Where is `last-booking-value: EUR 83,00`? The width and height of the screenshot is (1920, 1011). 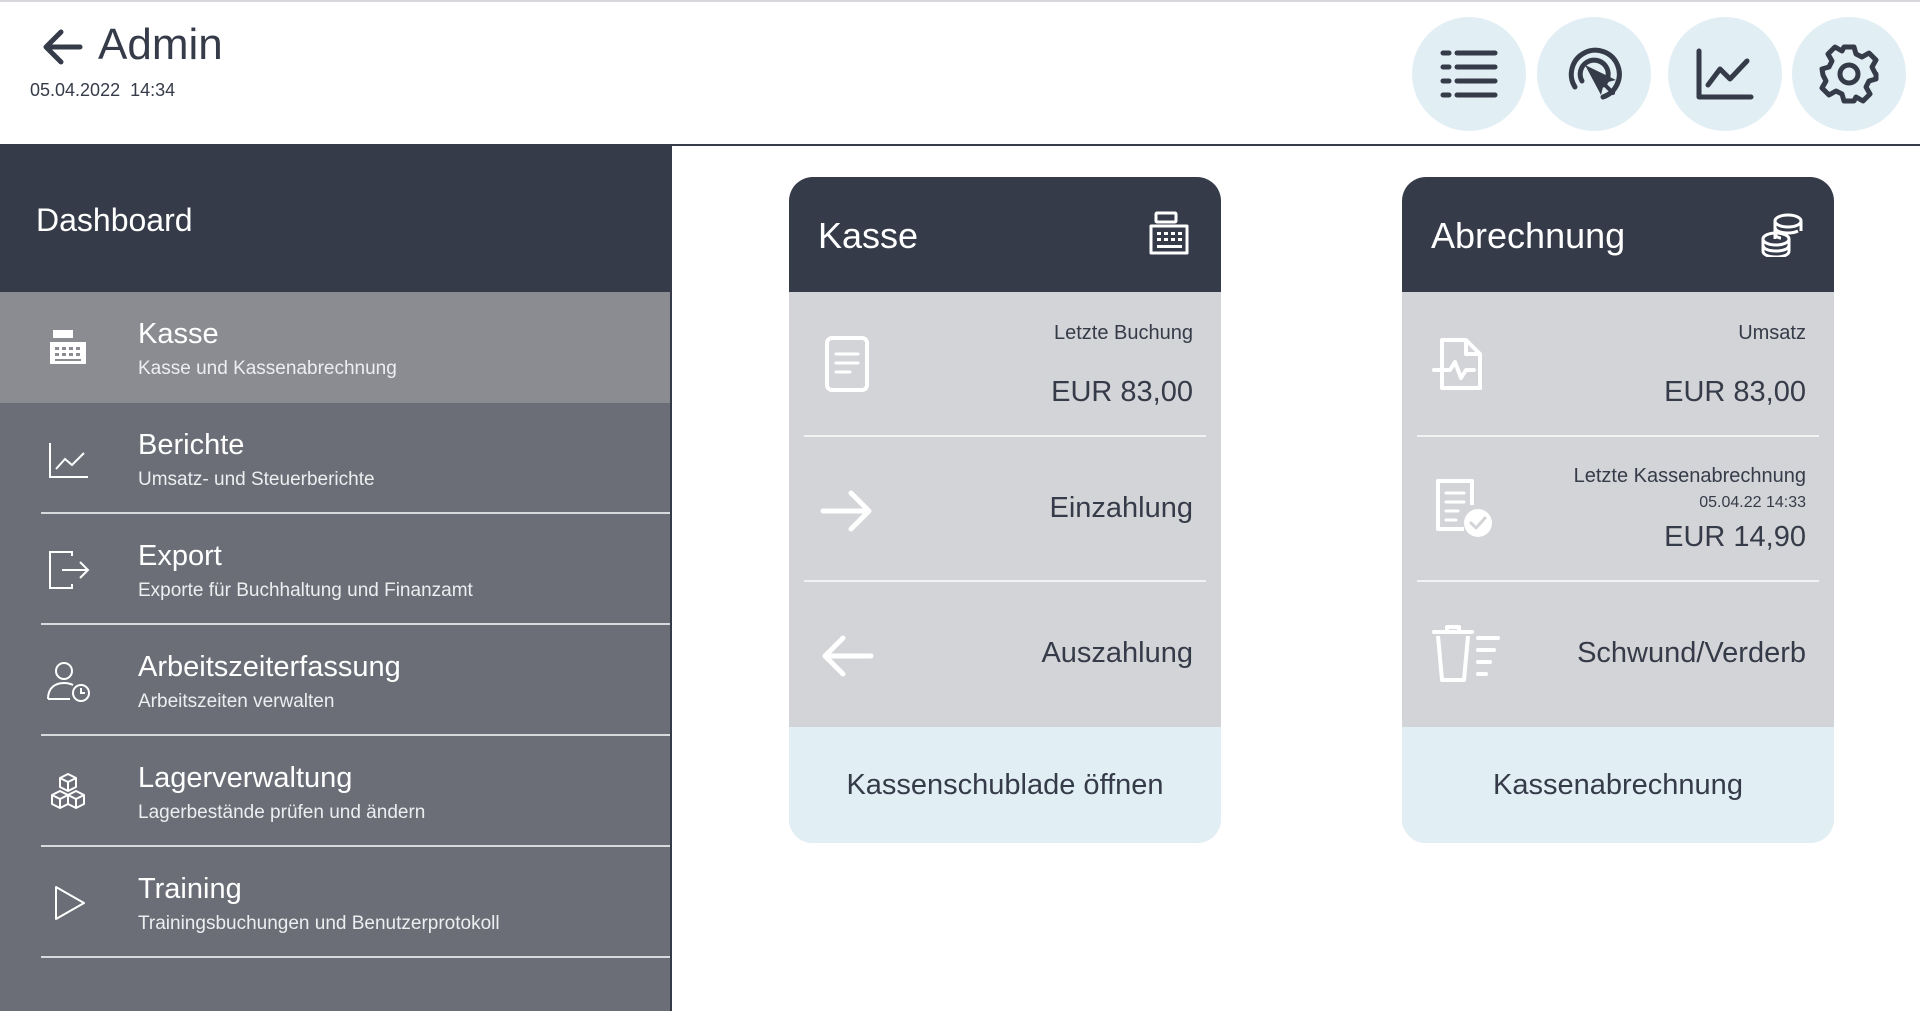 last-booking-value: EUR 83,00 is located at coordinates (1122, 392).